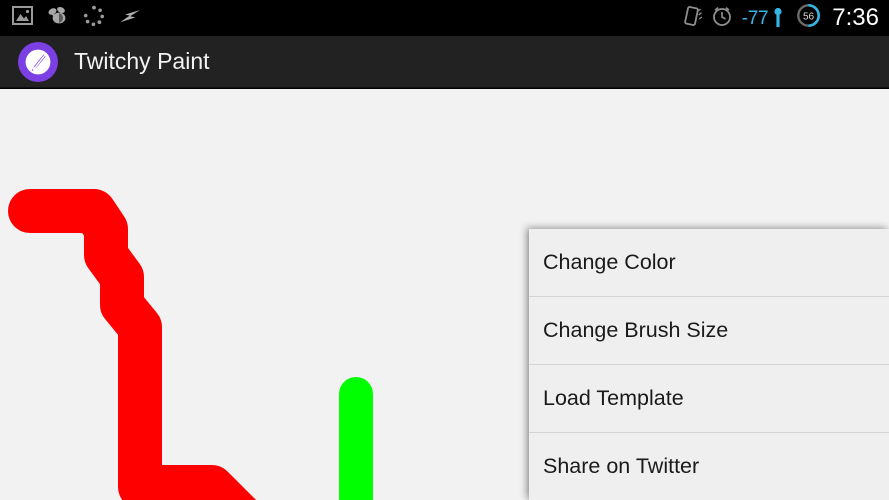  I want to click on menu-item-change-brush-size: Change Brush Size, so click(709, 331).